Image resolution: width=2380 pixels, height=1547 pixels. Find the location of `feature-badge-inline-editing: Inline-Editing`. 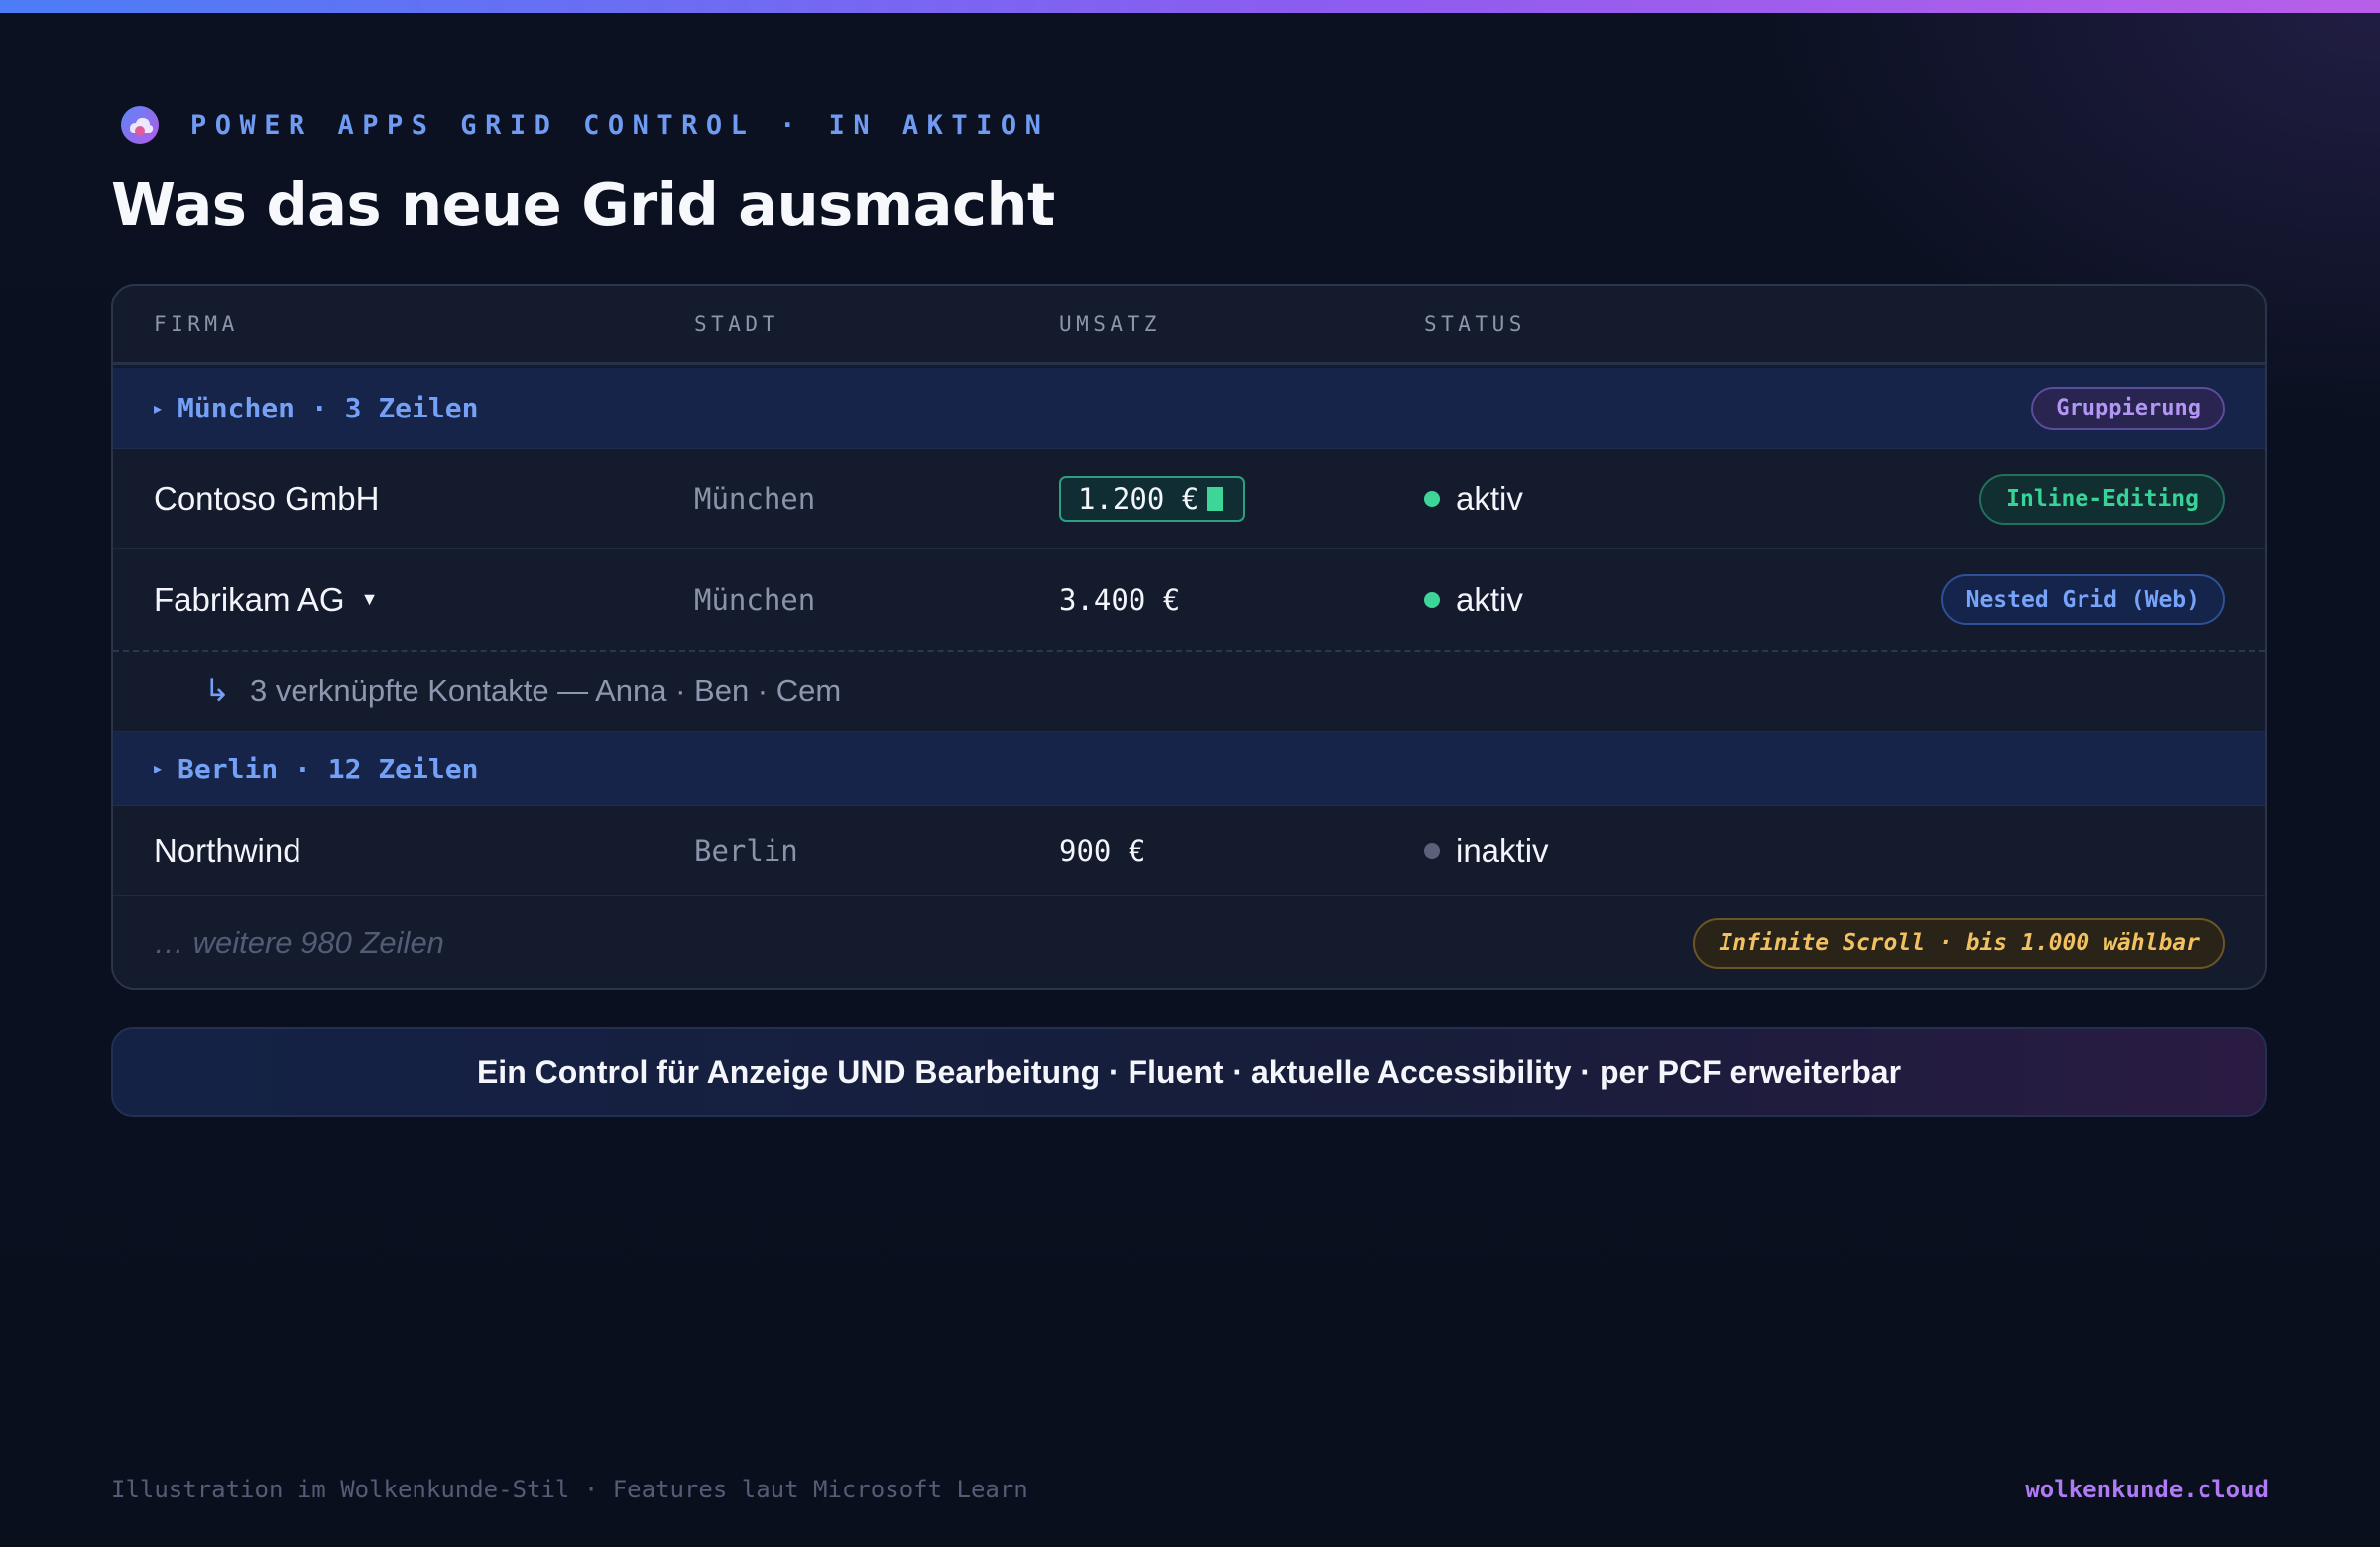

feature-badge-inline-editing: Inline-Editing is located at coordinates (2102, 499).